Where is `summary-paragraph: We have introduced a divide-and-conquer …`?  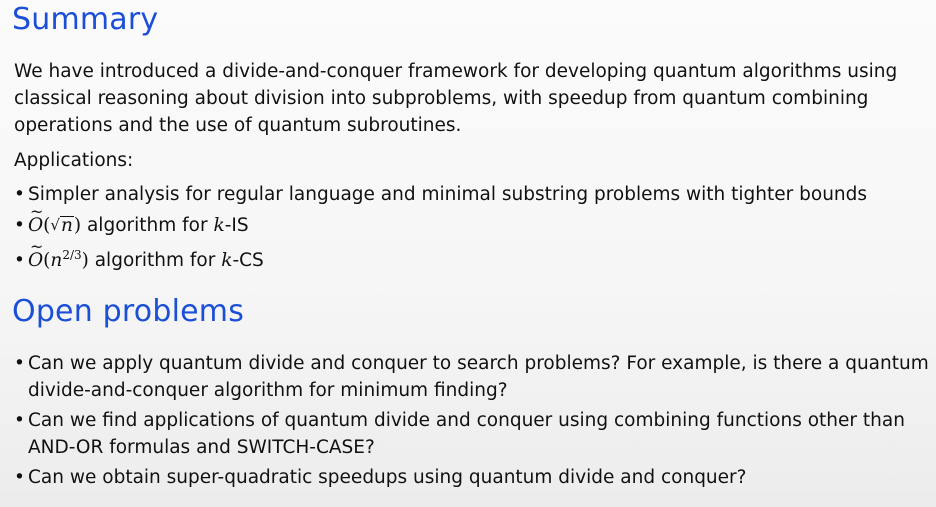
summary-paragraph: We have introduced a divide-and-conquer … is located at coordinates (456, 98).